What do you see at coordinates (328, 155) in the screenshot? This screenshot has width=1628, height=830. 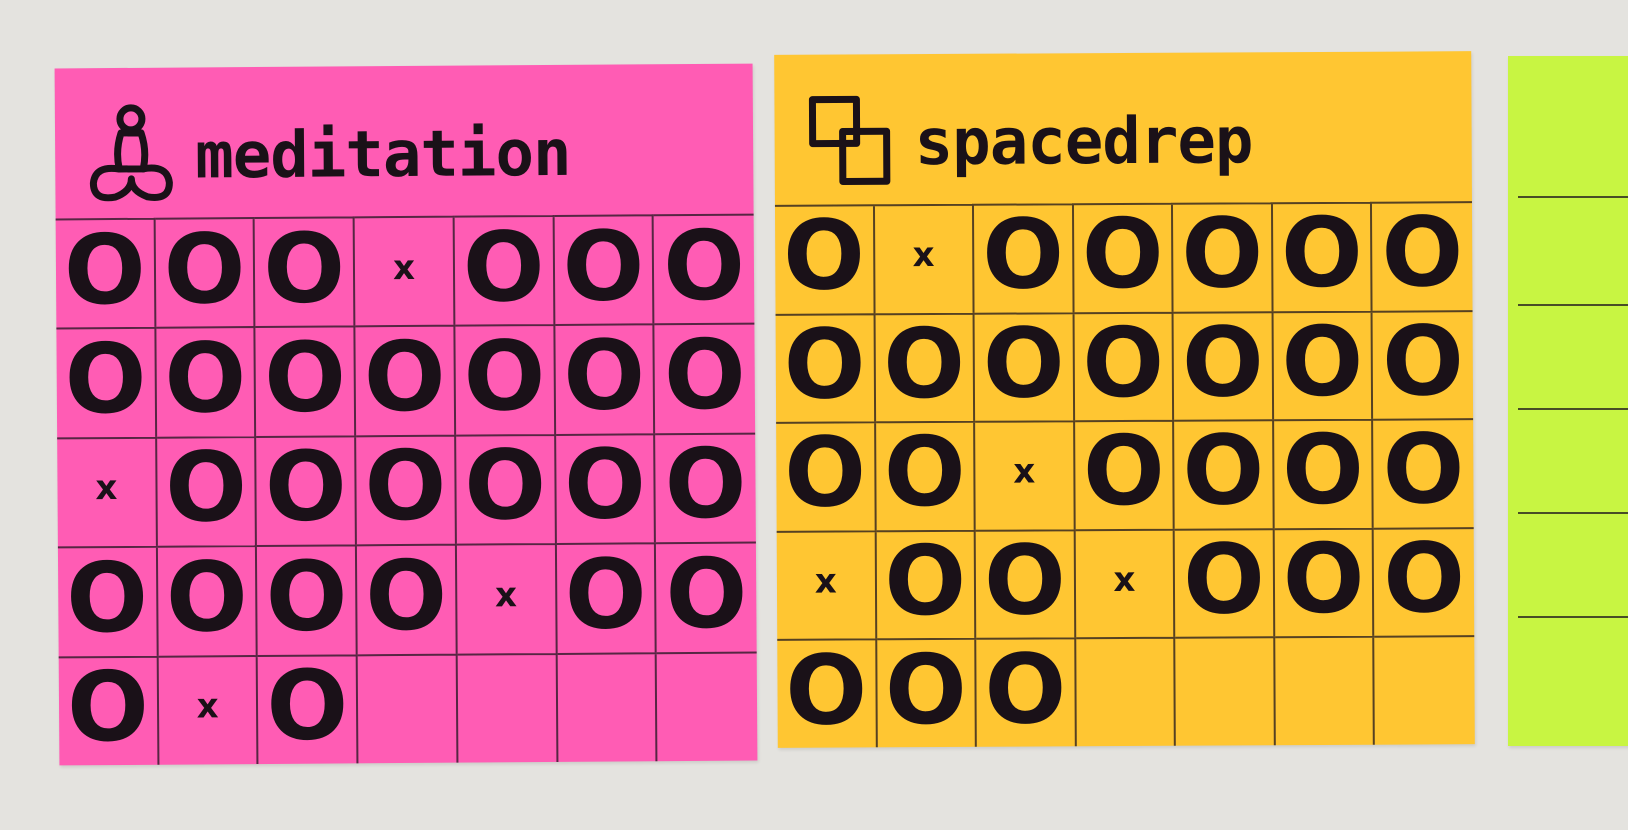 I see `note-title-meditation: meditation` at bounding box center [328, 155].